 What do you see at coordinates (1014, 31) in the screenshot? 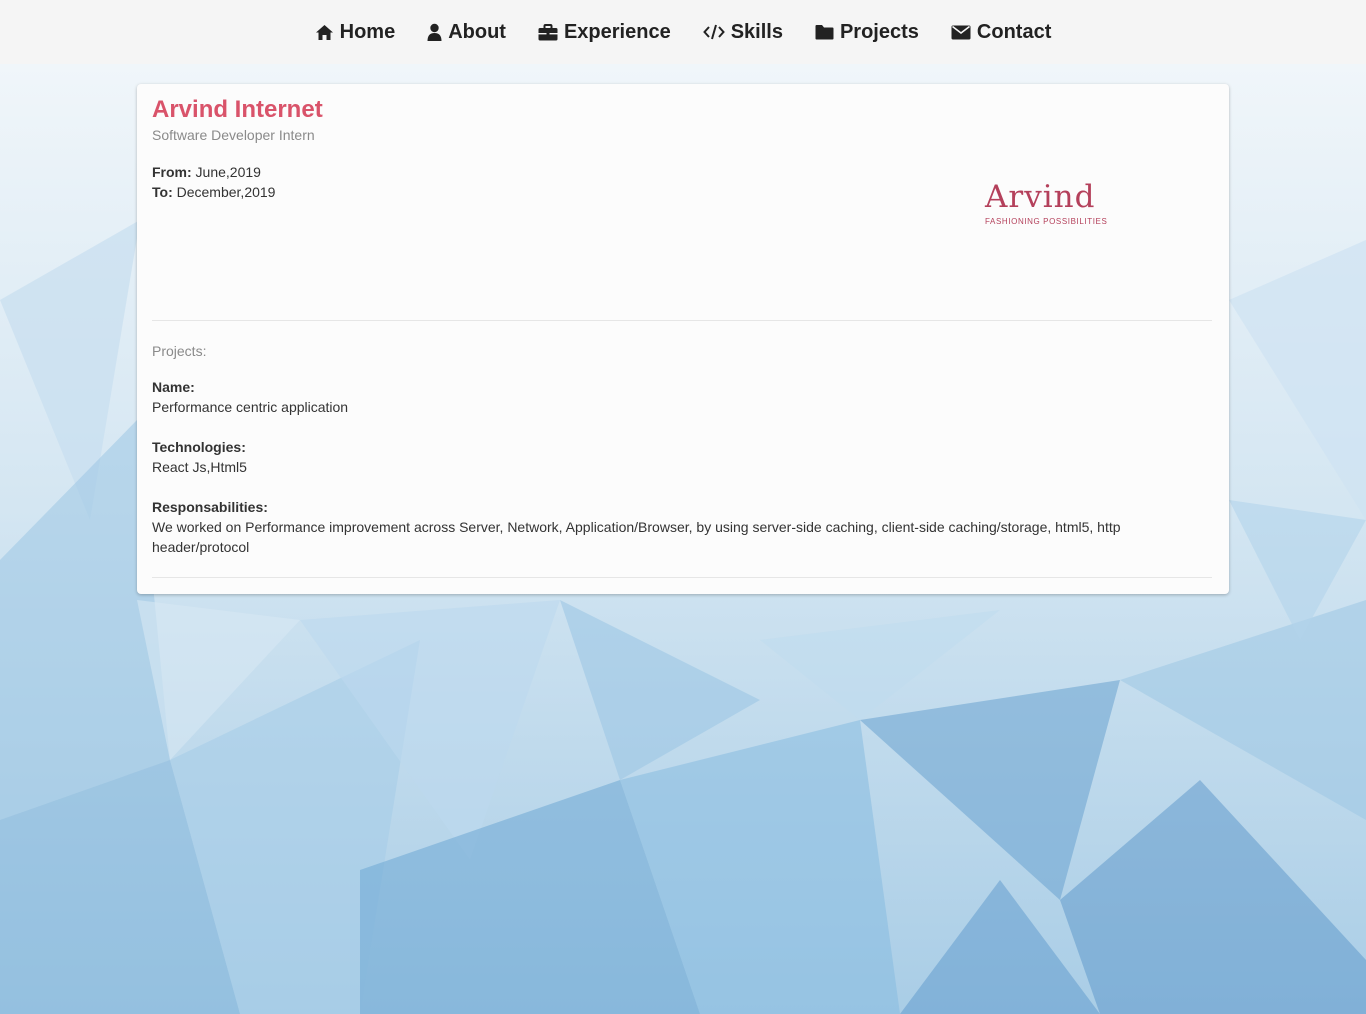
I see `nav-contact-label: Contact` at bounding box center [1014, 31].